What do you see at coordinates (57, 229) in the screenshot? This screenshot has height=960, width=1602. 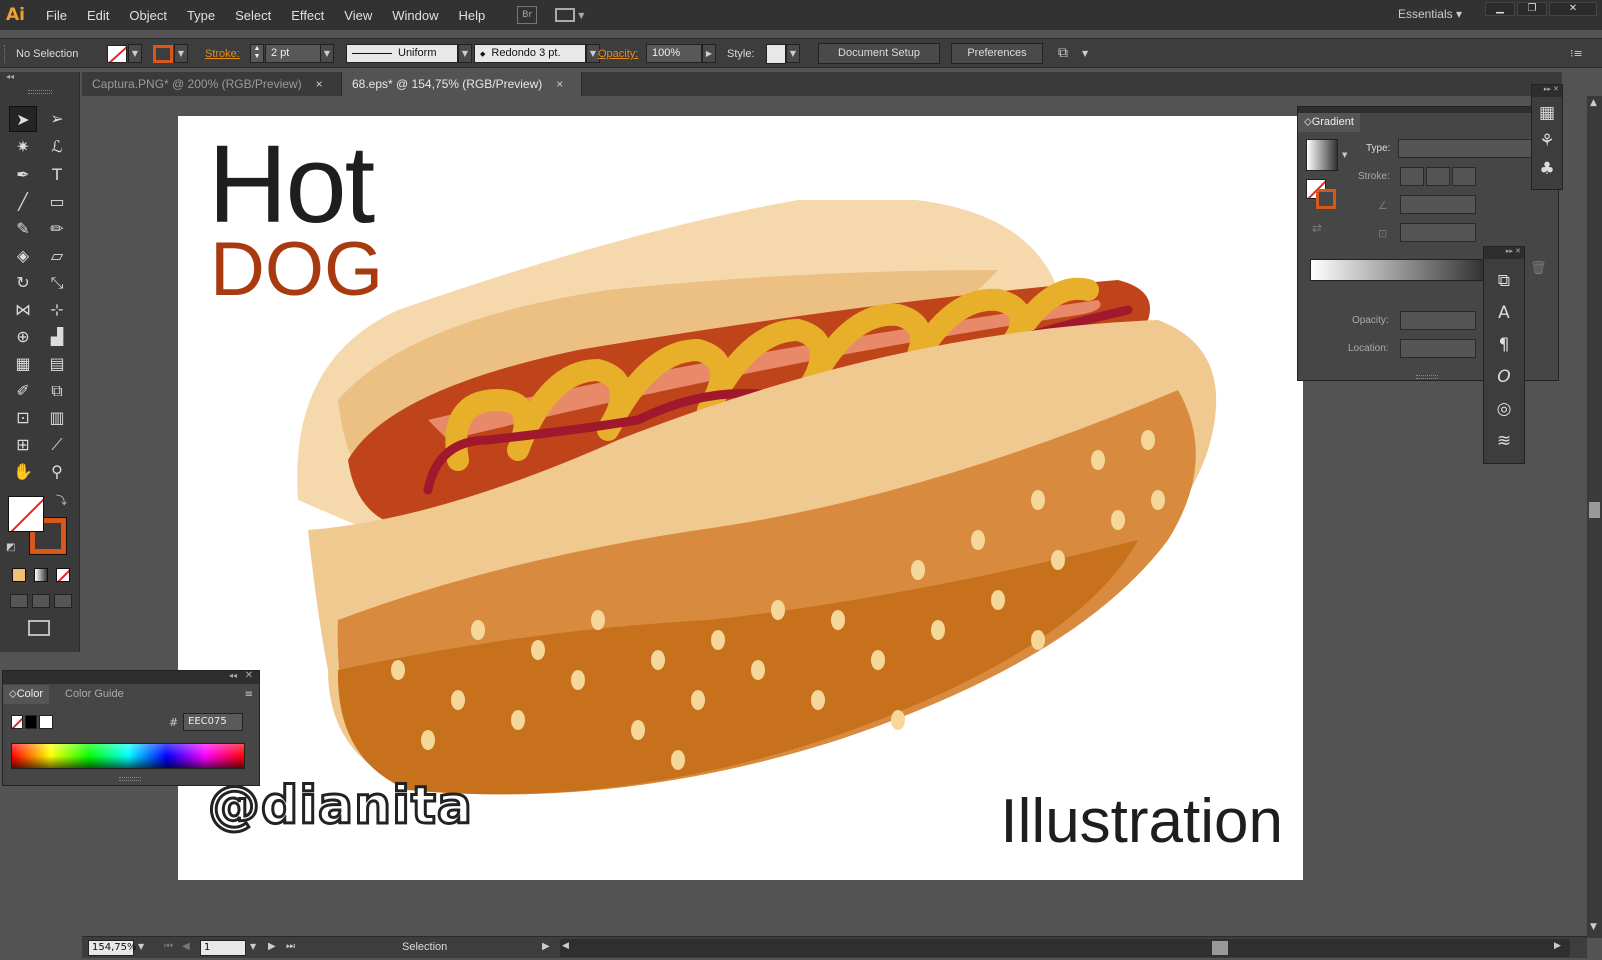 I see `pencil-tool-icon: ✏` at bounding box center [57, 229].